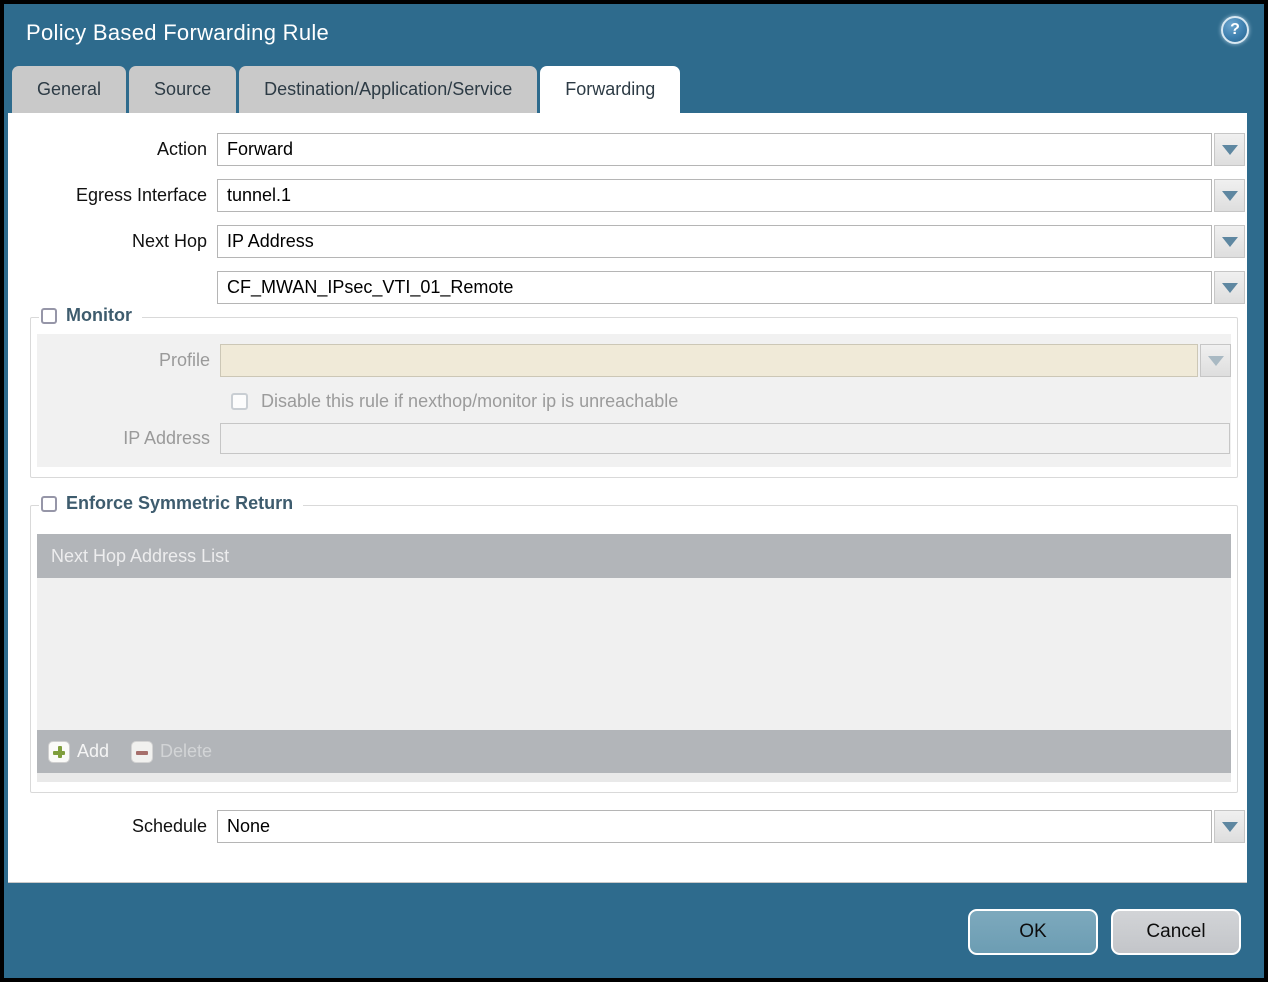  I want to click on egress-interface-input, so click(714, 195).